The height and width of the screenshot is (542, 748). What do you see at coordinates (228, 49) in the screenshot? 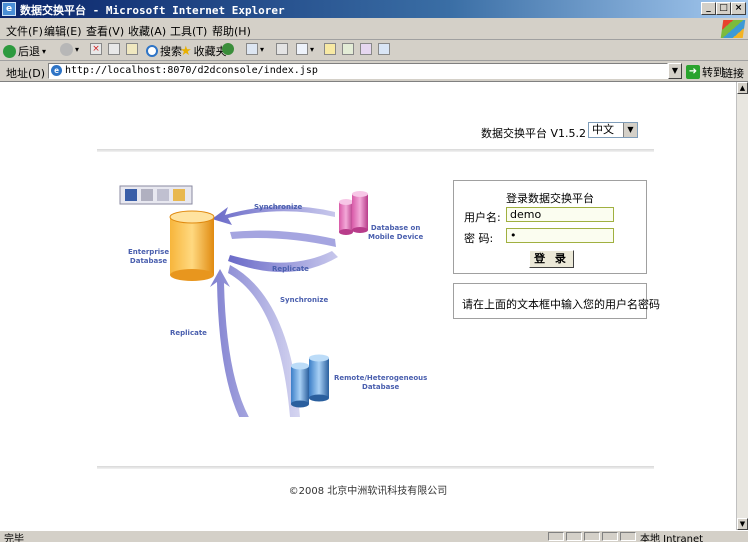
I see `media-button` at bounding box center [228, 49].